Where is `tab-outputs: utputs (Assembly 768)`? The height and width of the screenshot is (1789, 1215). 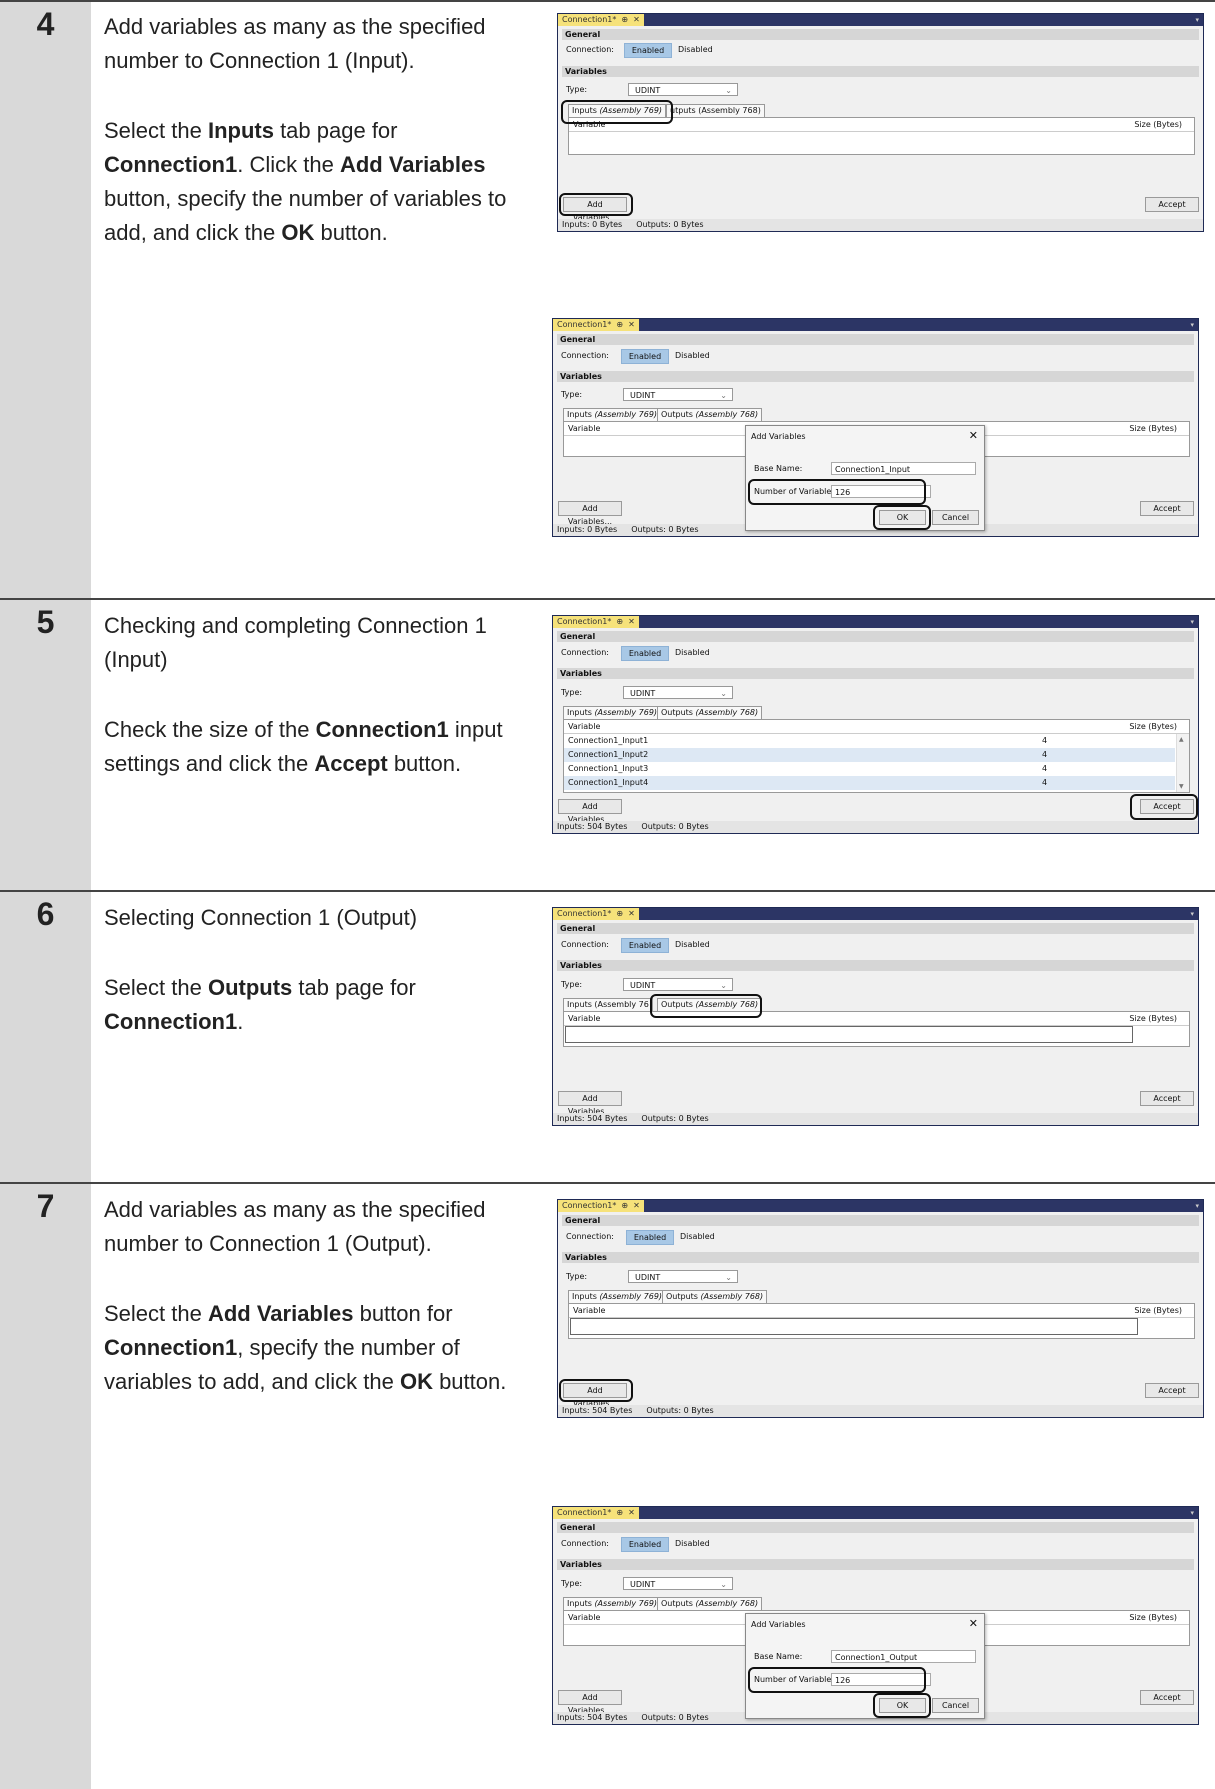 tab-outputs: utputs (Assembly 768) is located at coordinates (715, 111).